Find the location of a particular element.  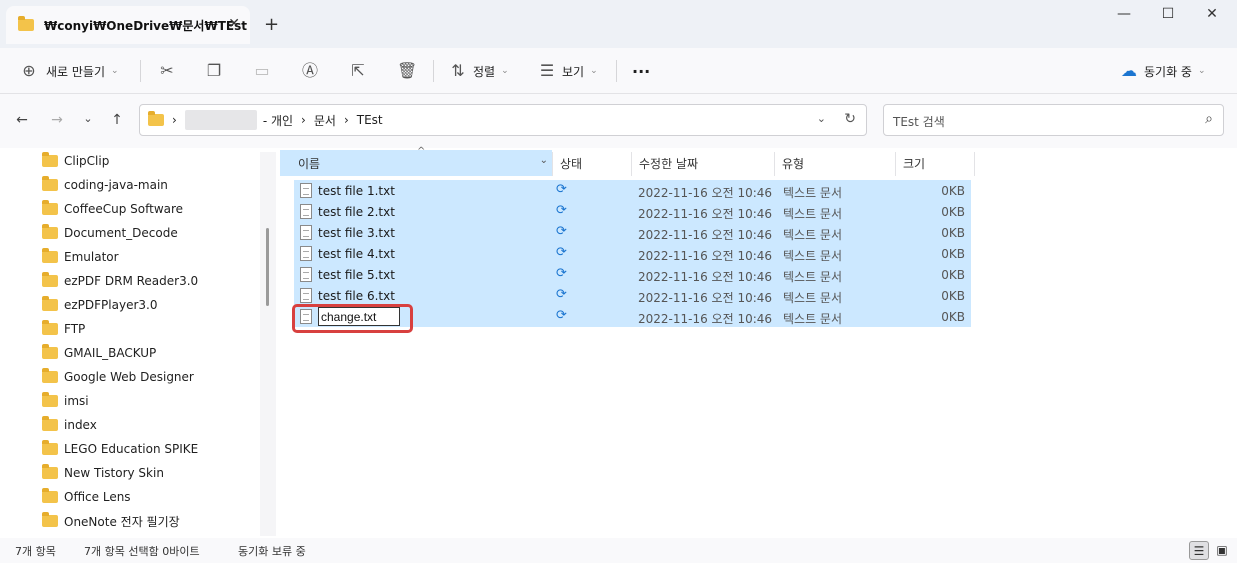

sort-button: ⇅ 정렬 ⌄ is located at coordinates (478, 71).